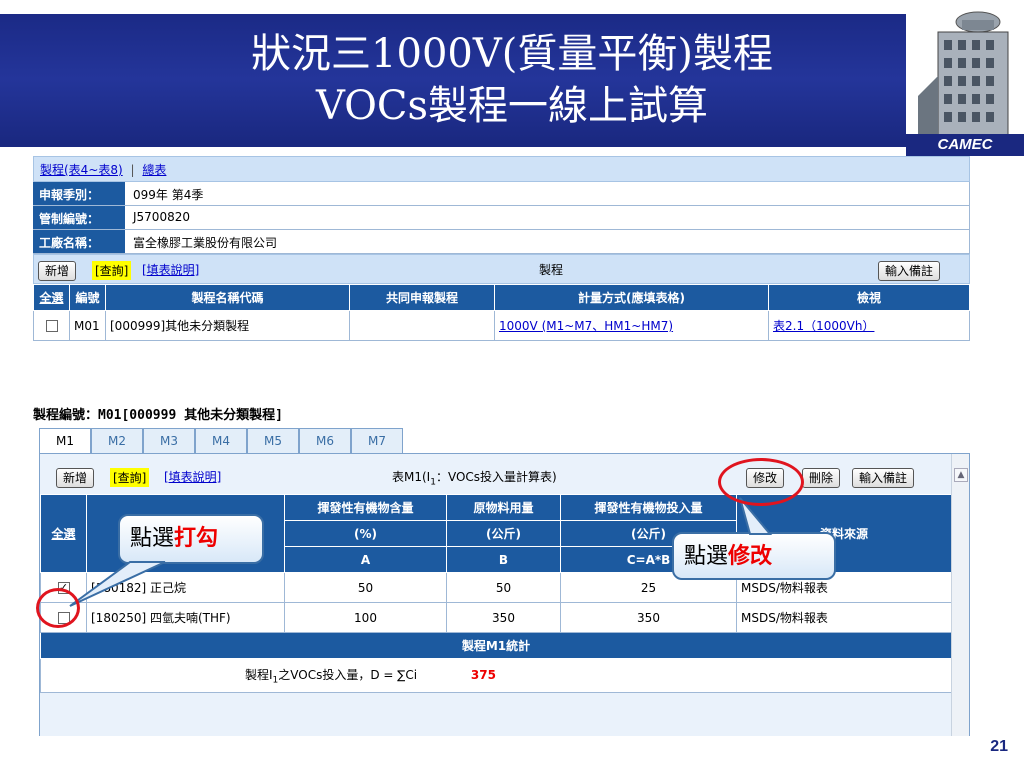  What do you see at coordinates (474, 479) in the screenshot?
I see `toolbar-title: 表M1(I1：VOCs投入量計算表)` at bounding box center [474, 479].